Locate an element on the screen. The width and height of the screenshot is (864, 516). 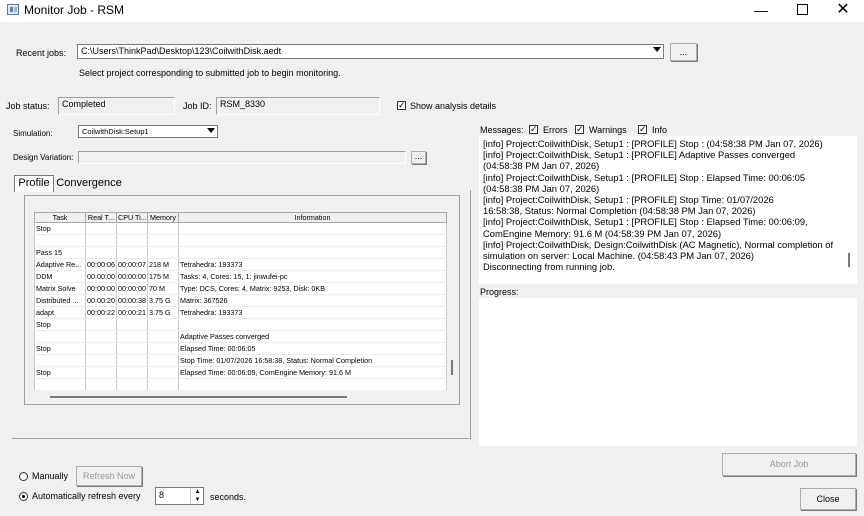
app-icon is located at coordinates (13, 9).